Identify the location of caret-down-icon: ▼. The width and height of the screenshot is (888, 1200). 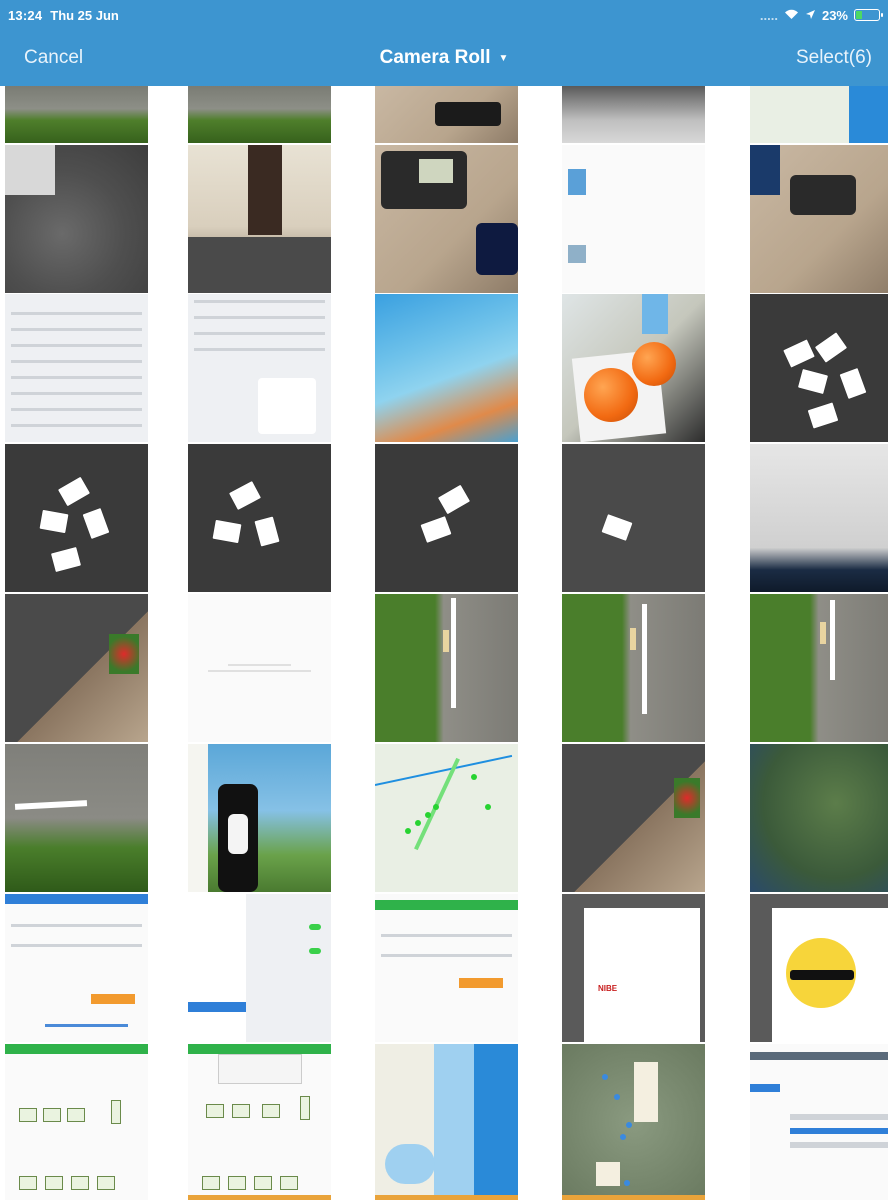
(503, 58).